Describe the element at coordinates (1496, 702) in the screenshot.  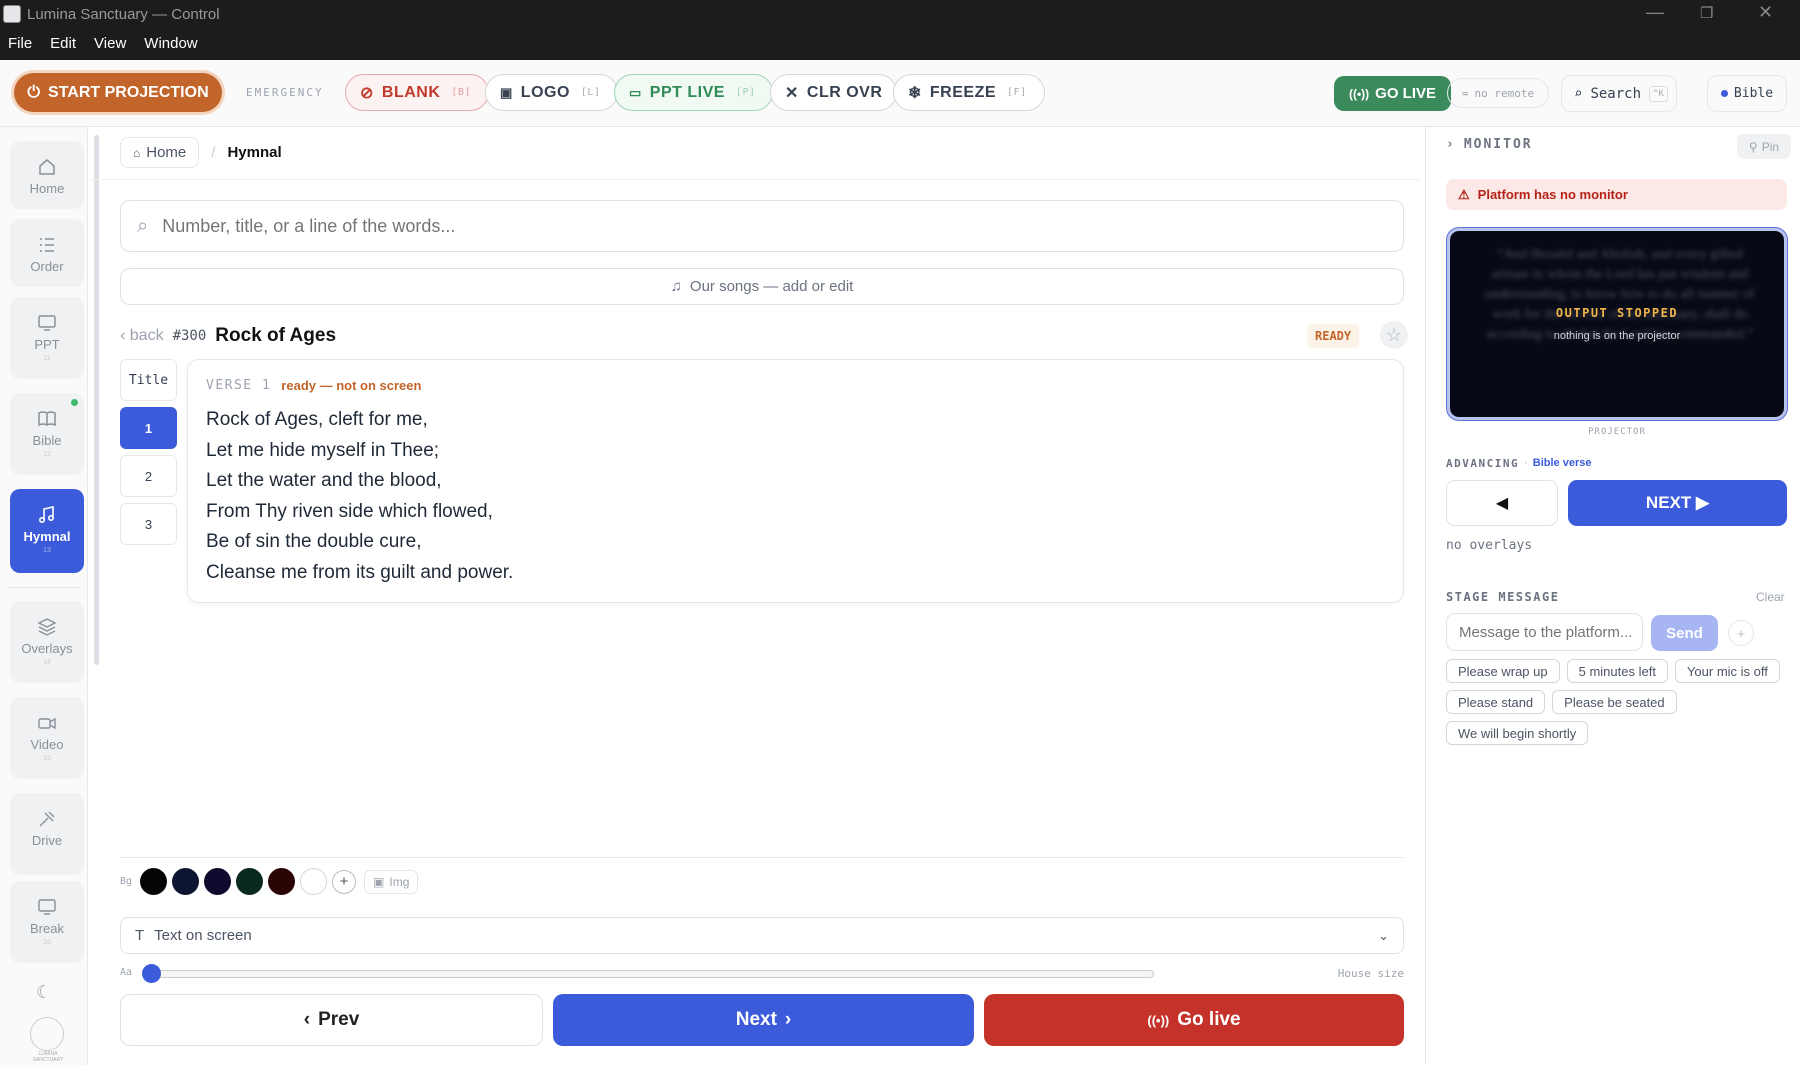
I see `preset-chip: Please stand` at that location.